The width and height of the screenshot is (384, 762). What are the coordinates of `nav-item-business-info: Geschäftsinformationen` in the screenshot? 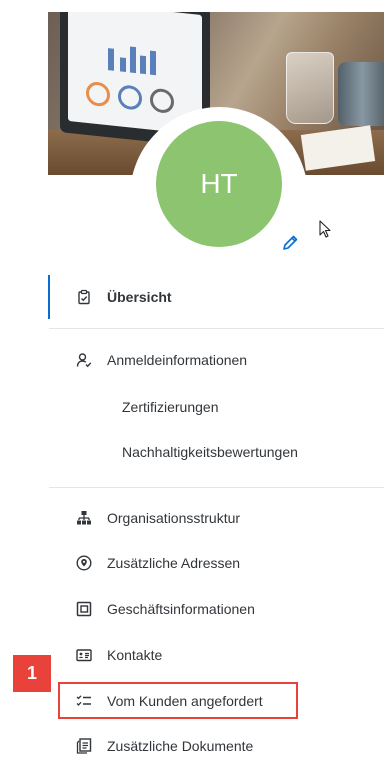 It's located at (216, 609).